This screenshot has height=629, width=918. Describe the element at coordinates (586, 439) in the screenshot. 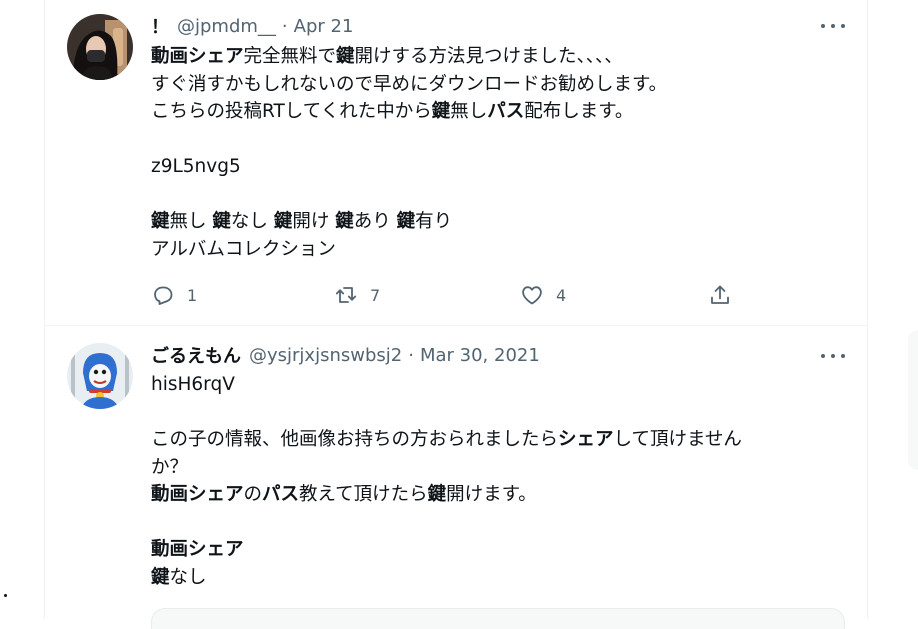

I see `highlighted-keyword: シェア` at that location.